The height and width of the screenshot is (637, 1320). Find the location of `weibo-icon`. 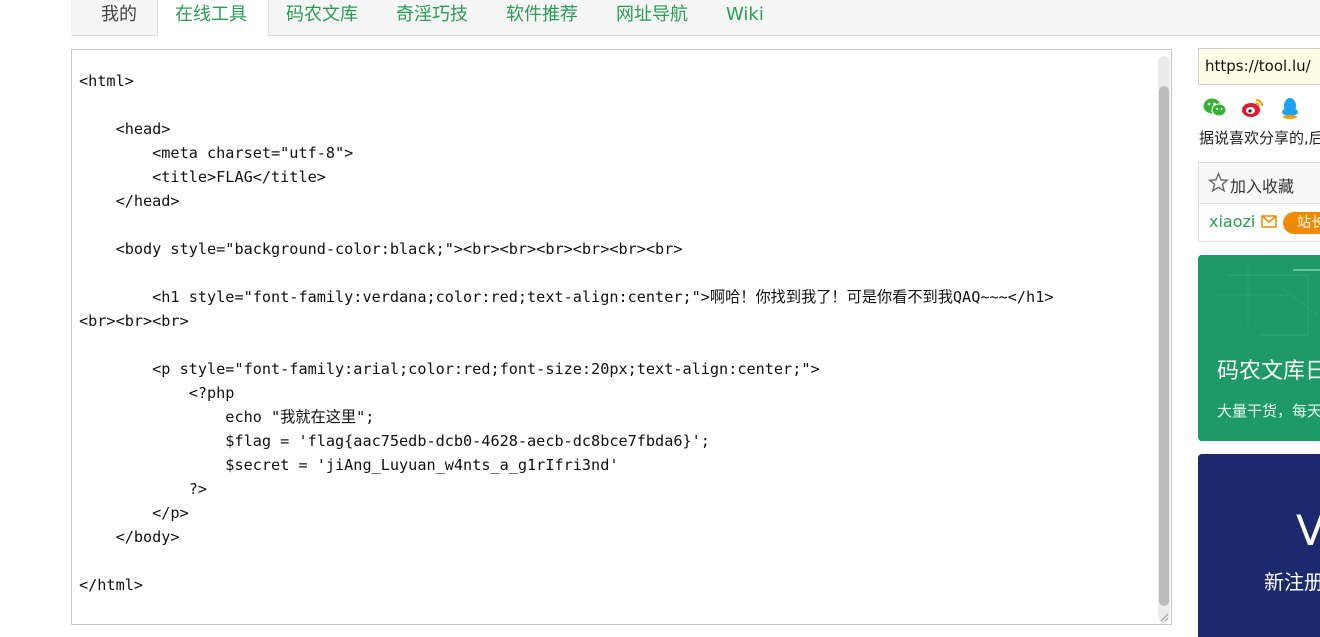

weibo-icon is located at coordinates (1253, 110).